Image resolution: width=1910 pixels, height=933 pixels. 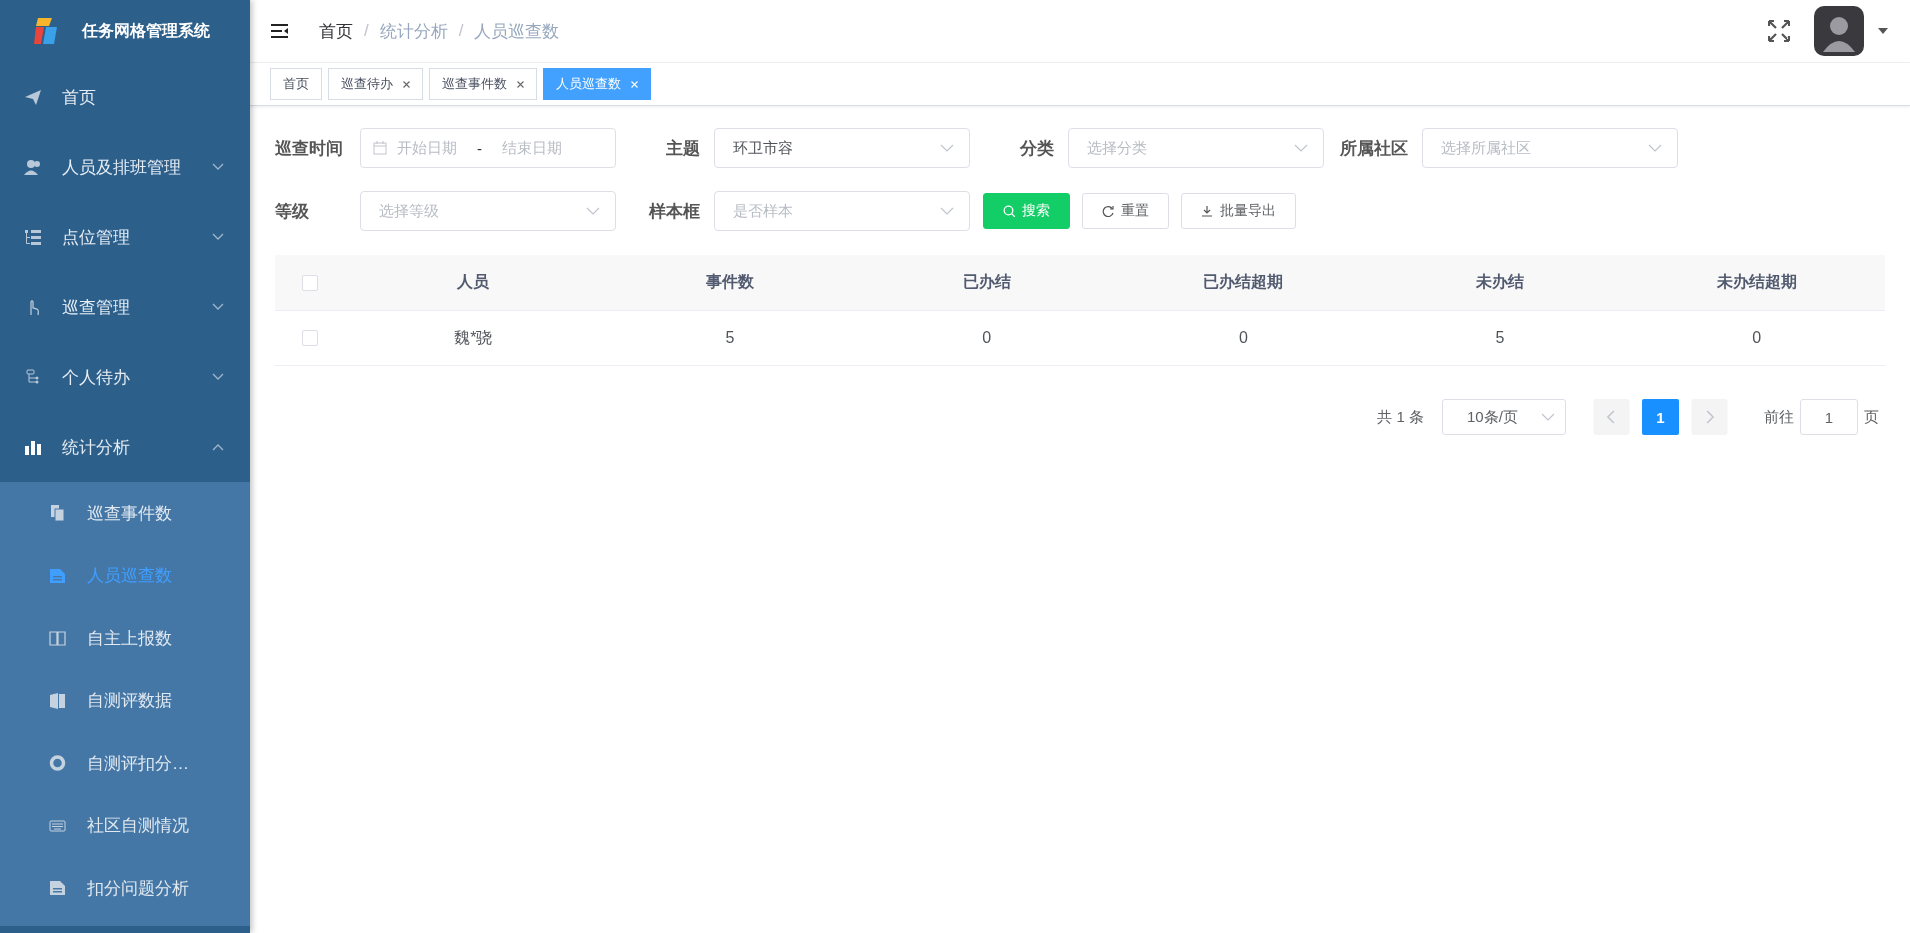 I want to click on total-count: 共 1 条, so click(x=1400, y=417).